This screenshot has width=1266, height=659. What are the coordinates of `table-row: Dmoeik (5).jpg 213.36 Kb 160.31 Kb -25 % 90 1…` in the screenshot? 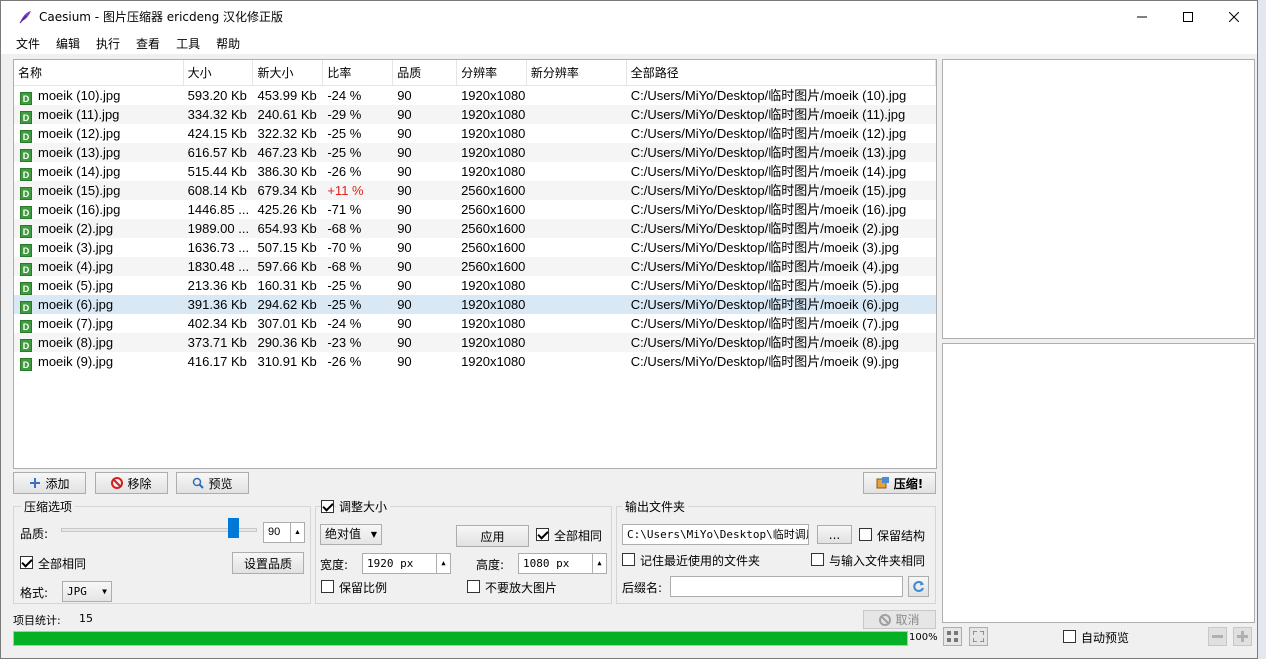 It's located at (475, 285).